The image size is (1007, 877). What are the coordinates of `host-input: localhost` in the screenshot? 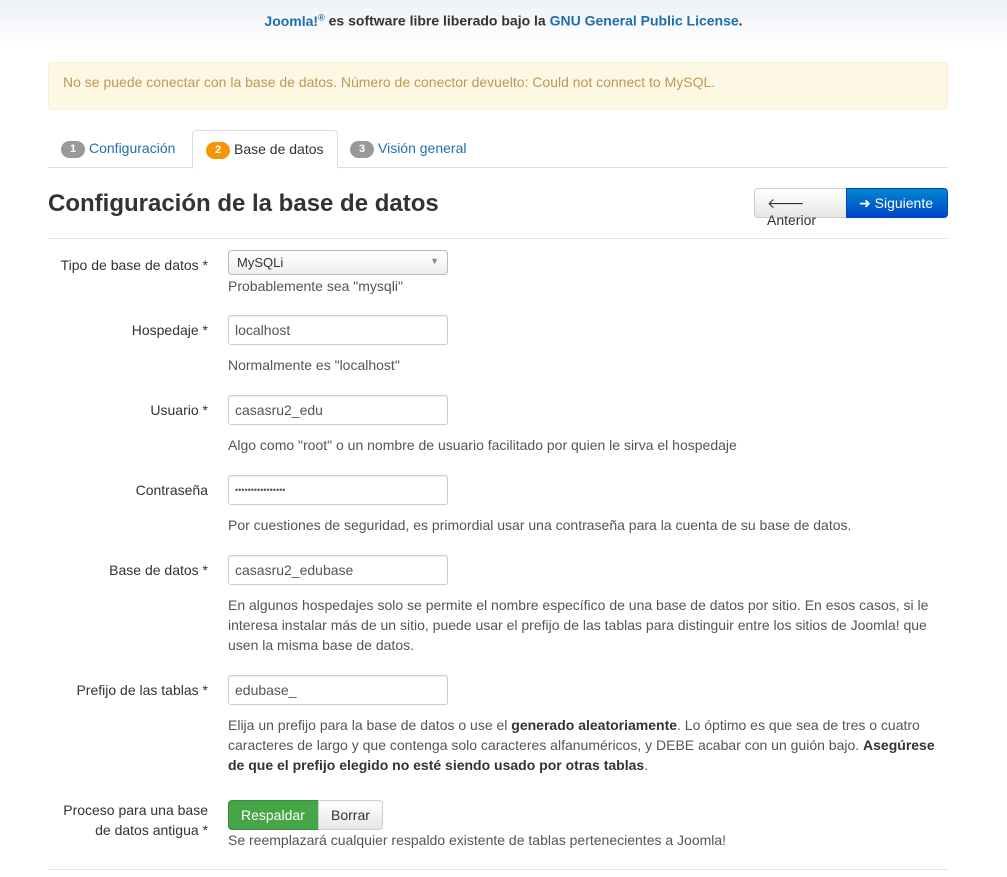 It's located at (338, 330).